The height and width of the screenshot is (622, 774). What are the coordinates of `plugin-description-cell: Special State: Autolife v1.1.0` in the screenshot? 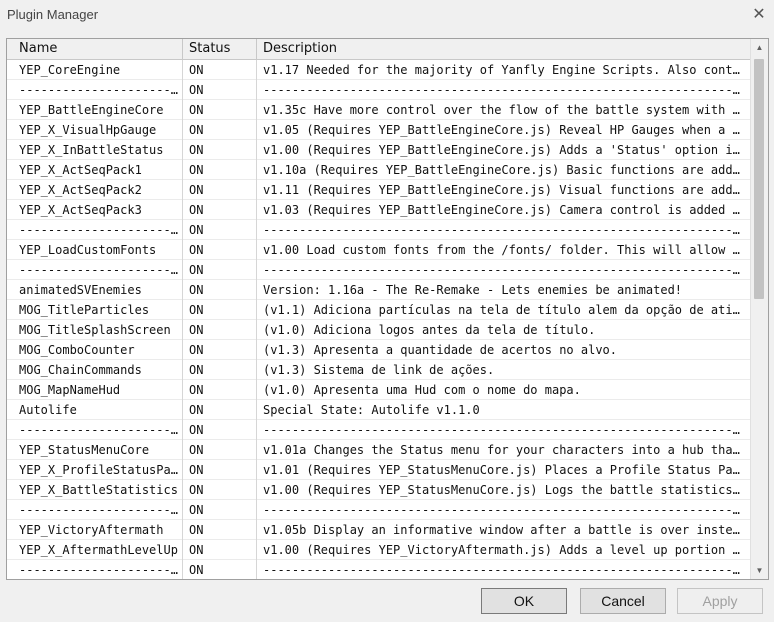 It's located at (371, 410).